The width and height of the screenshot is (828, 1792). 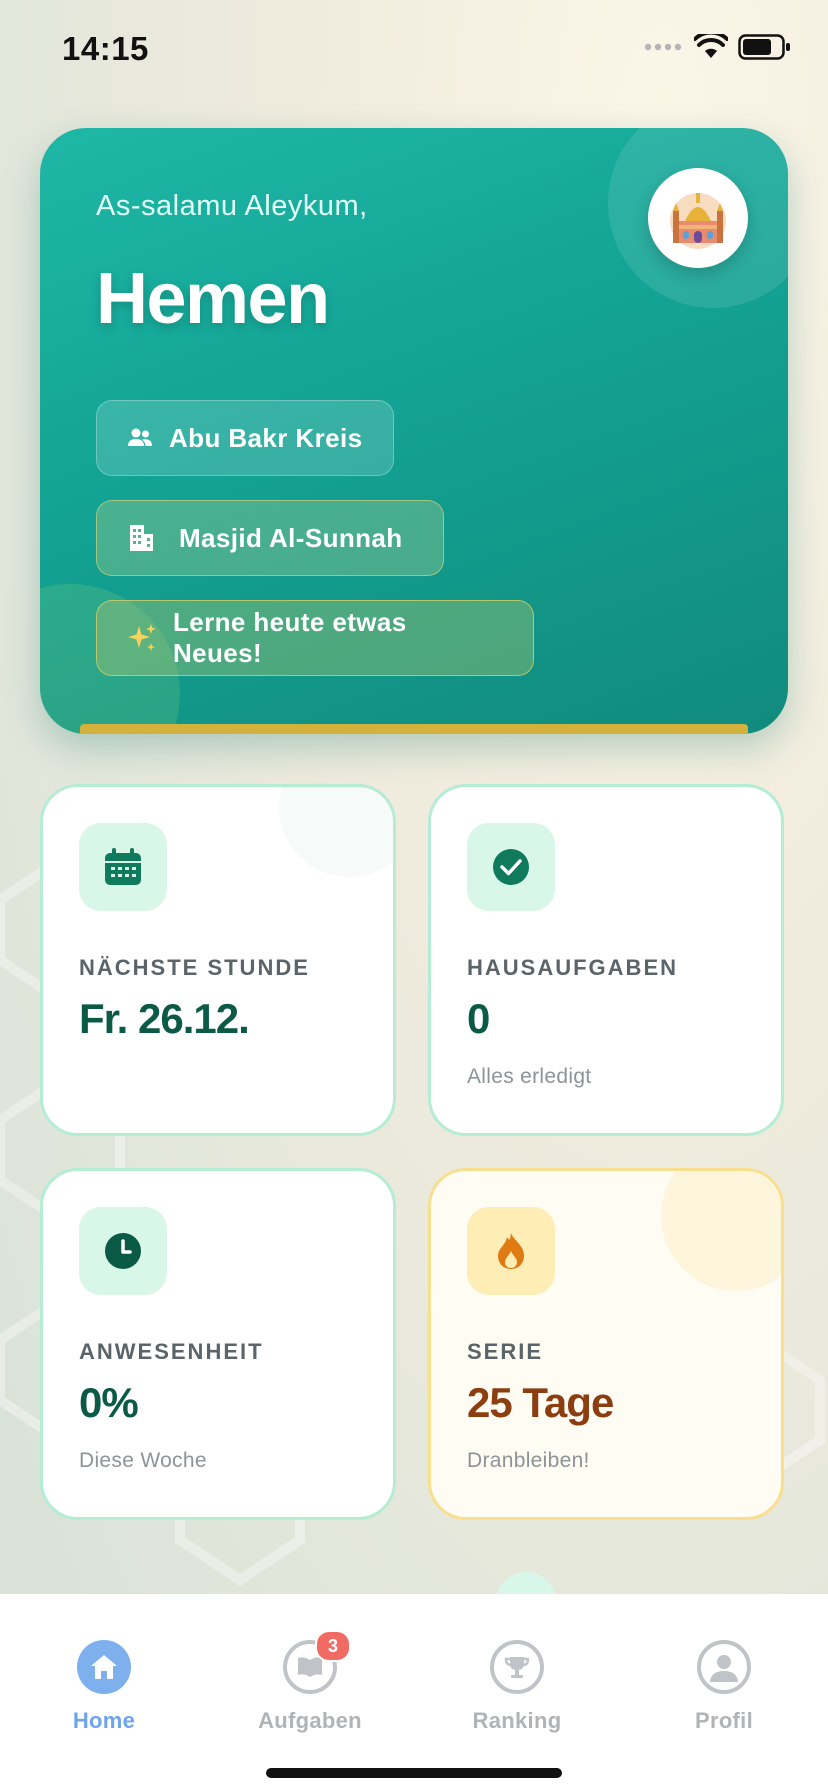 I want to click on card-value: Fr. 26.12., so click(x=164, y=1018).